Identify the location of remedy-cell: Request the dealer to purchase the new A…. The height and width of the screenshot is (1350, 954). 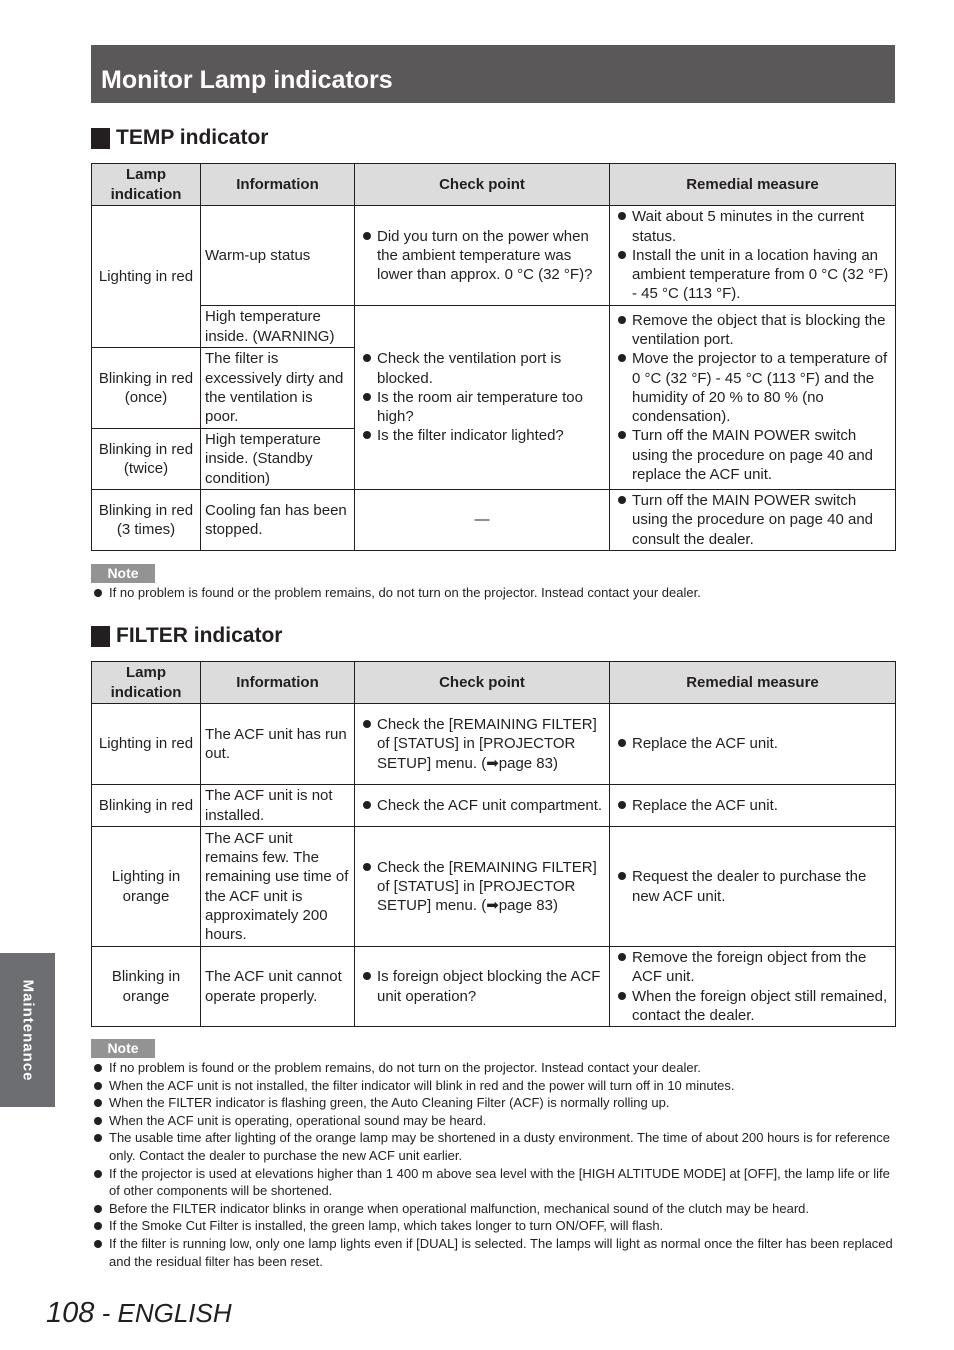
(752, 886).